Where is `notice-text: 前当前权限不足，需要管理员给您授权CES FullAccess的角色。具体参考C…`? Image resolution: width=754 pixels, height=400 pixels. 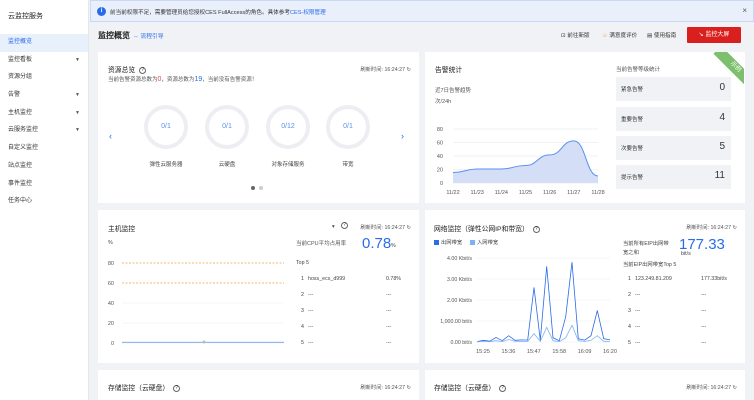
notice-text: 前当前权限不足，需要管理员给您授权CES FullAccess的角色。具体参考C… is located at coordinates (218, 13).